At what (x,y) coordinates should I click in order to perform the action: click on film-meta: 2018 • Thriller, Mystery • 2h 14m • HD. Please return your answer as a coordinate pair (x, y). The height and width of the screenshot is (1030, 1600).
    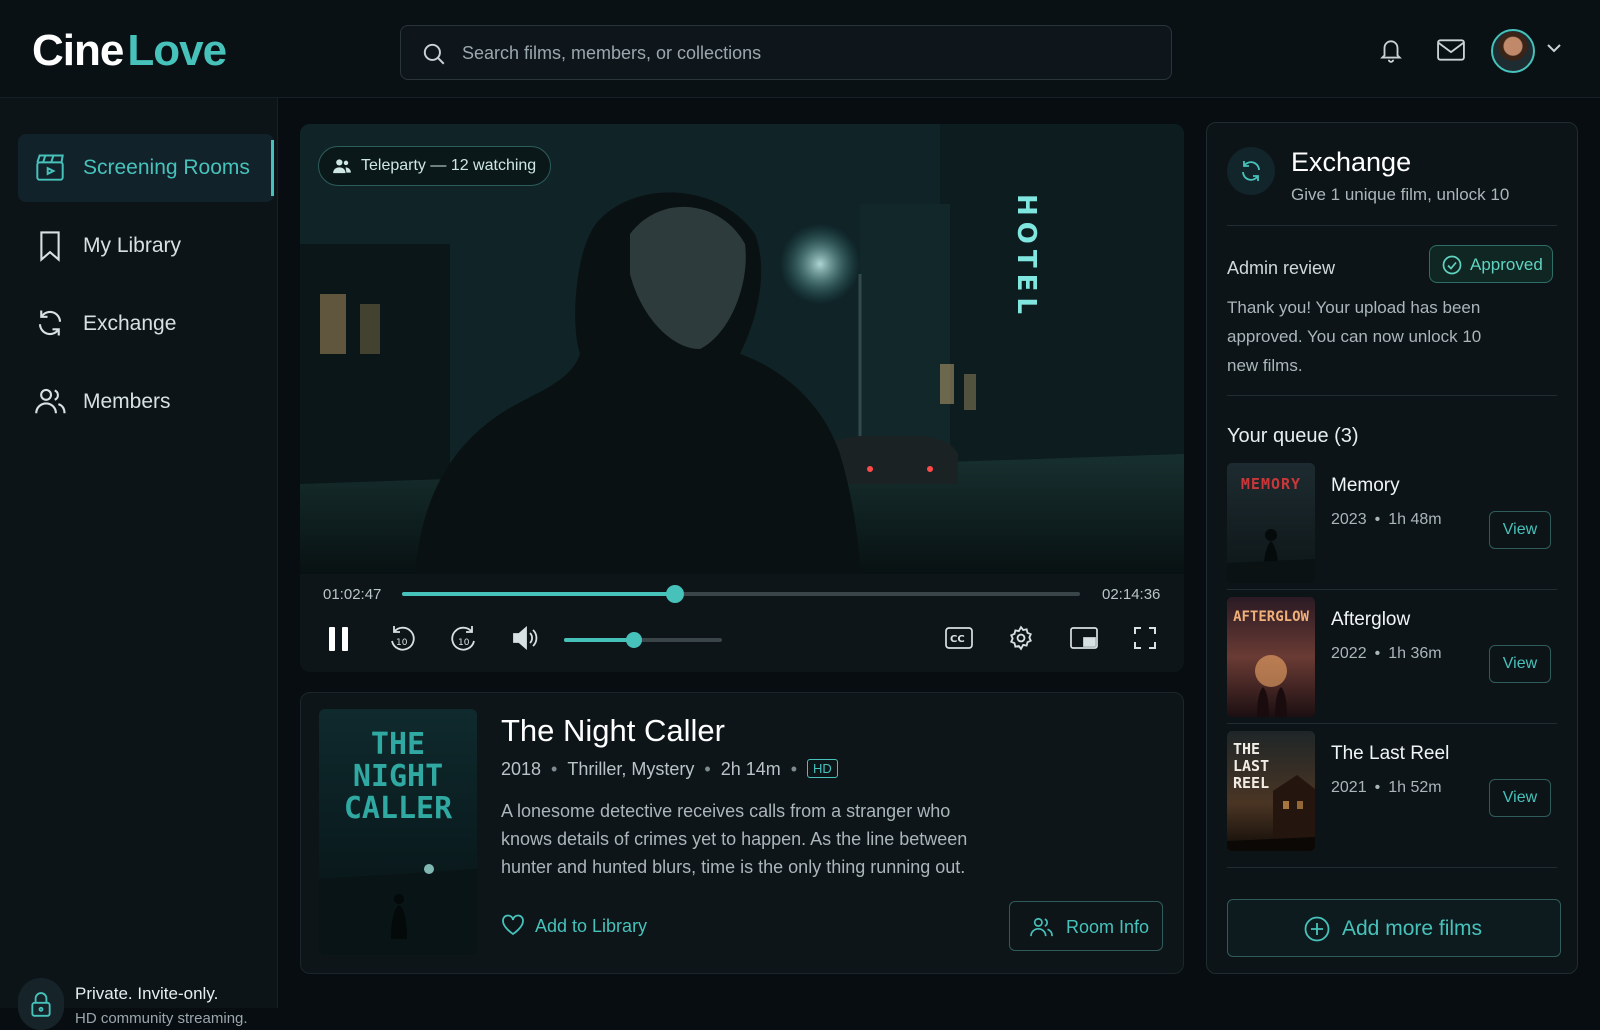
    Looking at the image, I should click on (669, 769).